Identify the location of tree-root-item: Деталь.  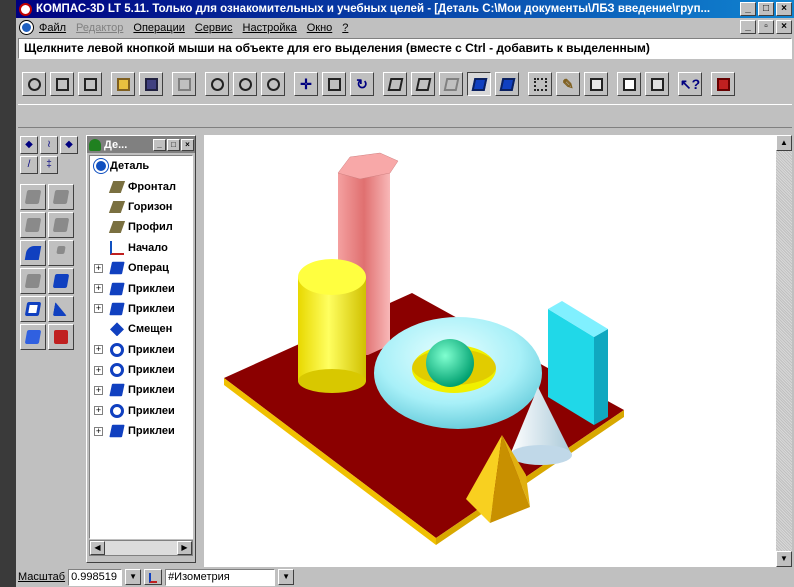
(141, 166).